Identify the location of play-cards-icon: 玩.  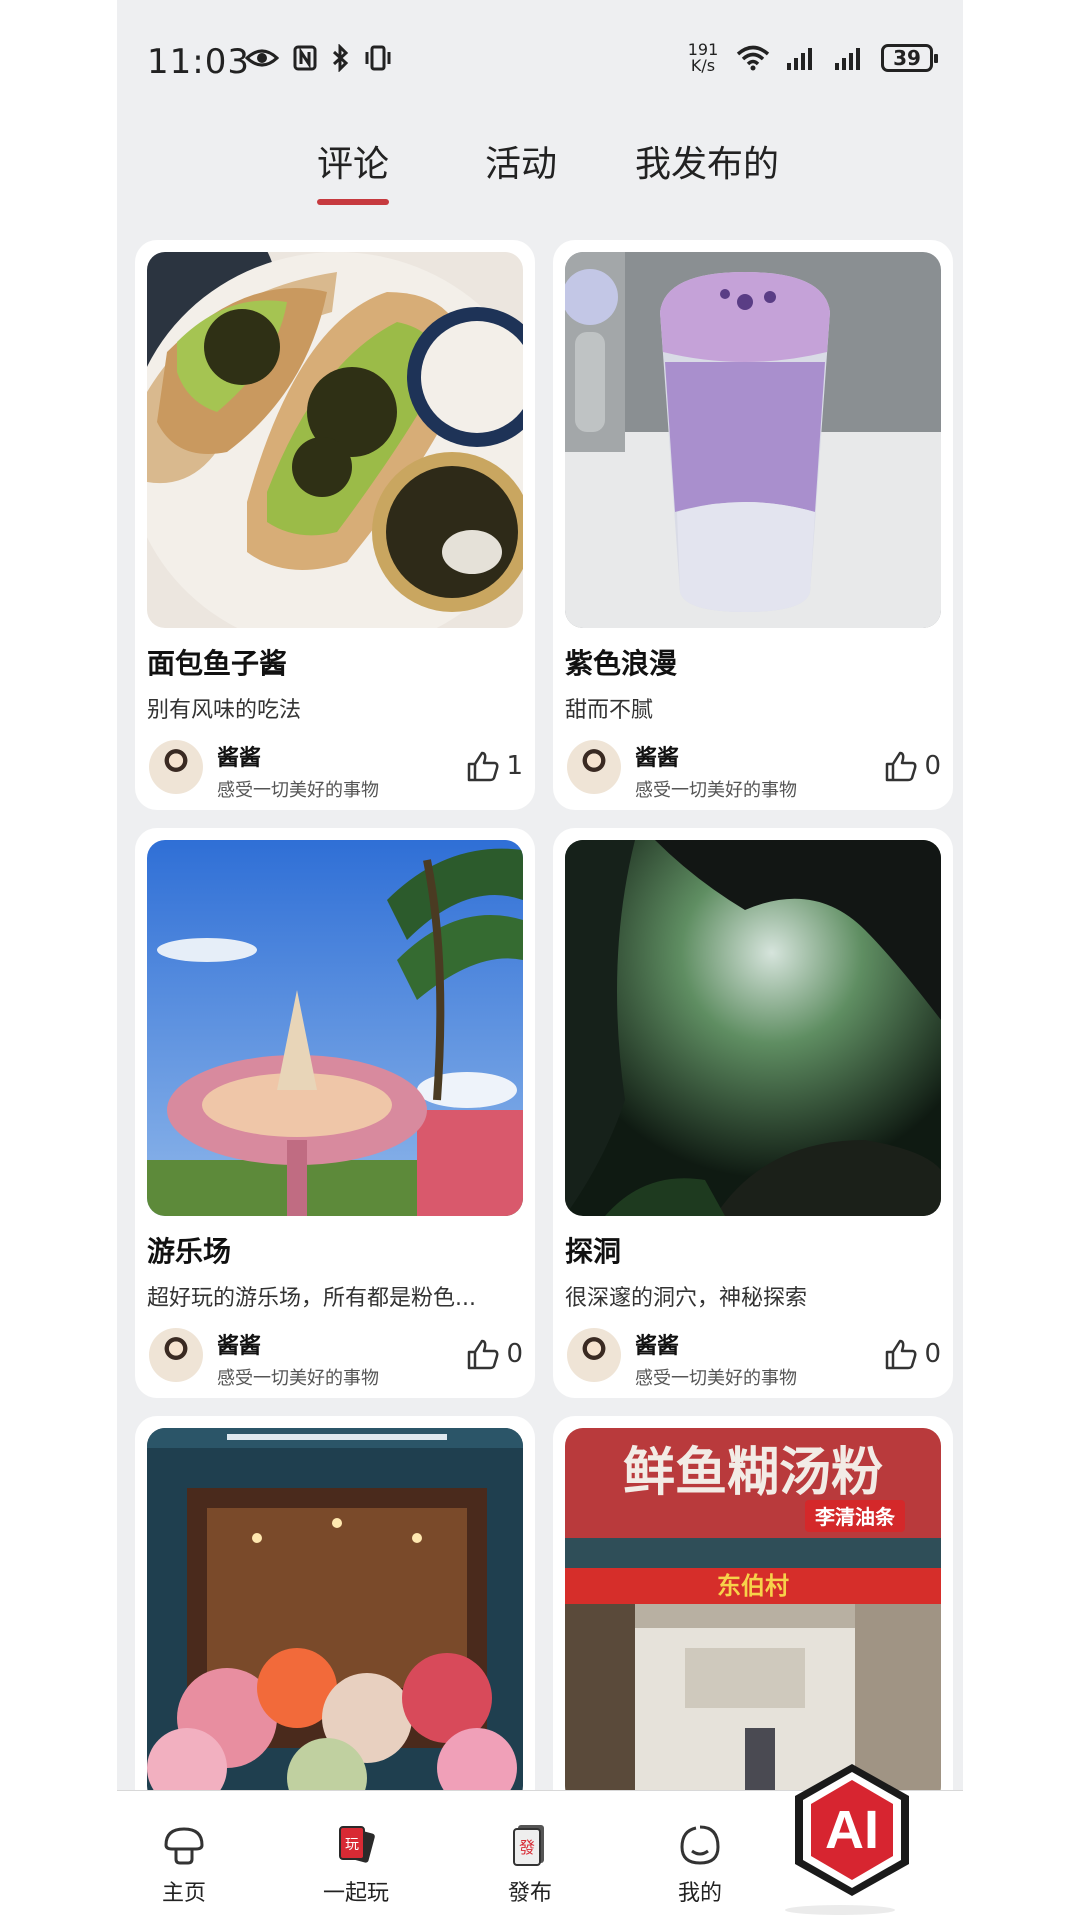
(357, 1844).